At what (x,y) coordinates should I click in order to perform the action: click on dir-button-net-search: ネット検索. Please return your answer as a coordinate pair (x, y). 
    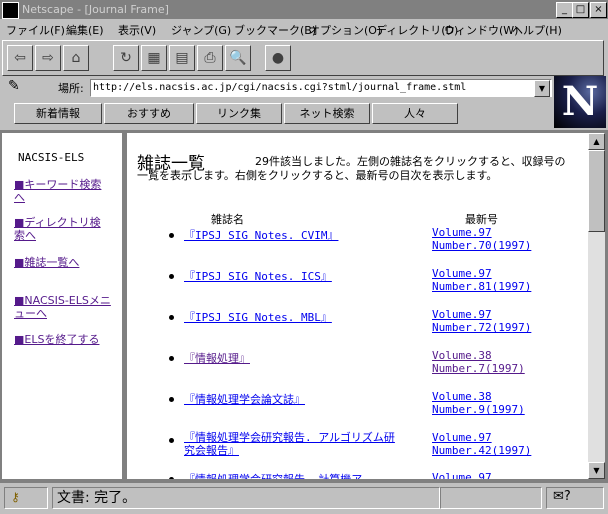
    Looking at the image, I should click on (327, 113).